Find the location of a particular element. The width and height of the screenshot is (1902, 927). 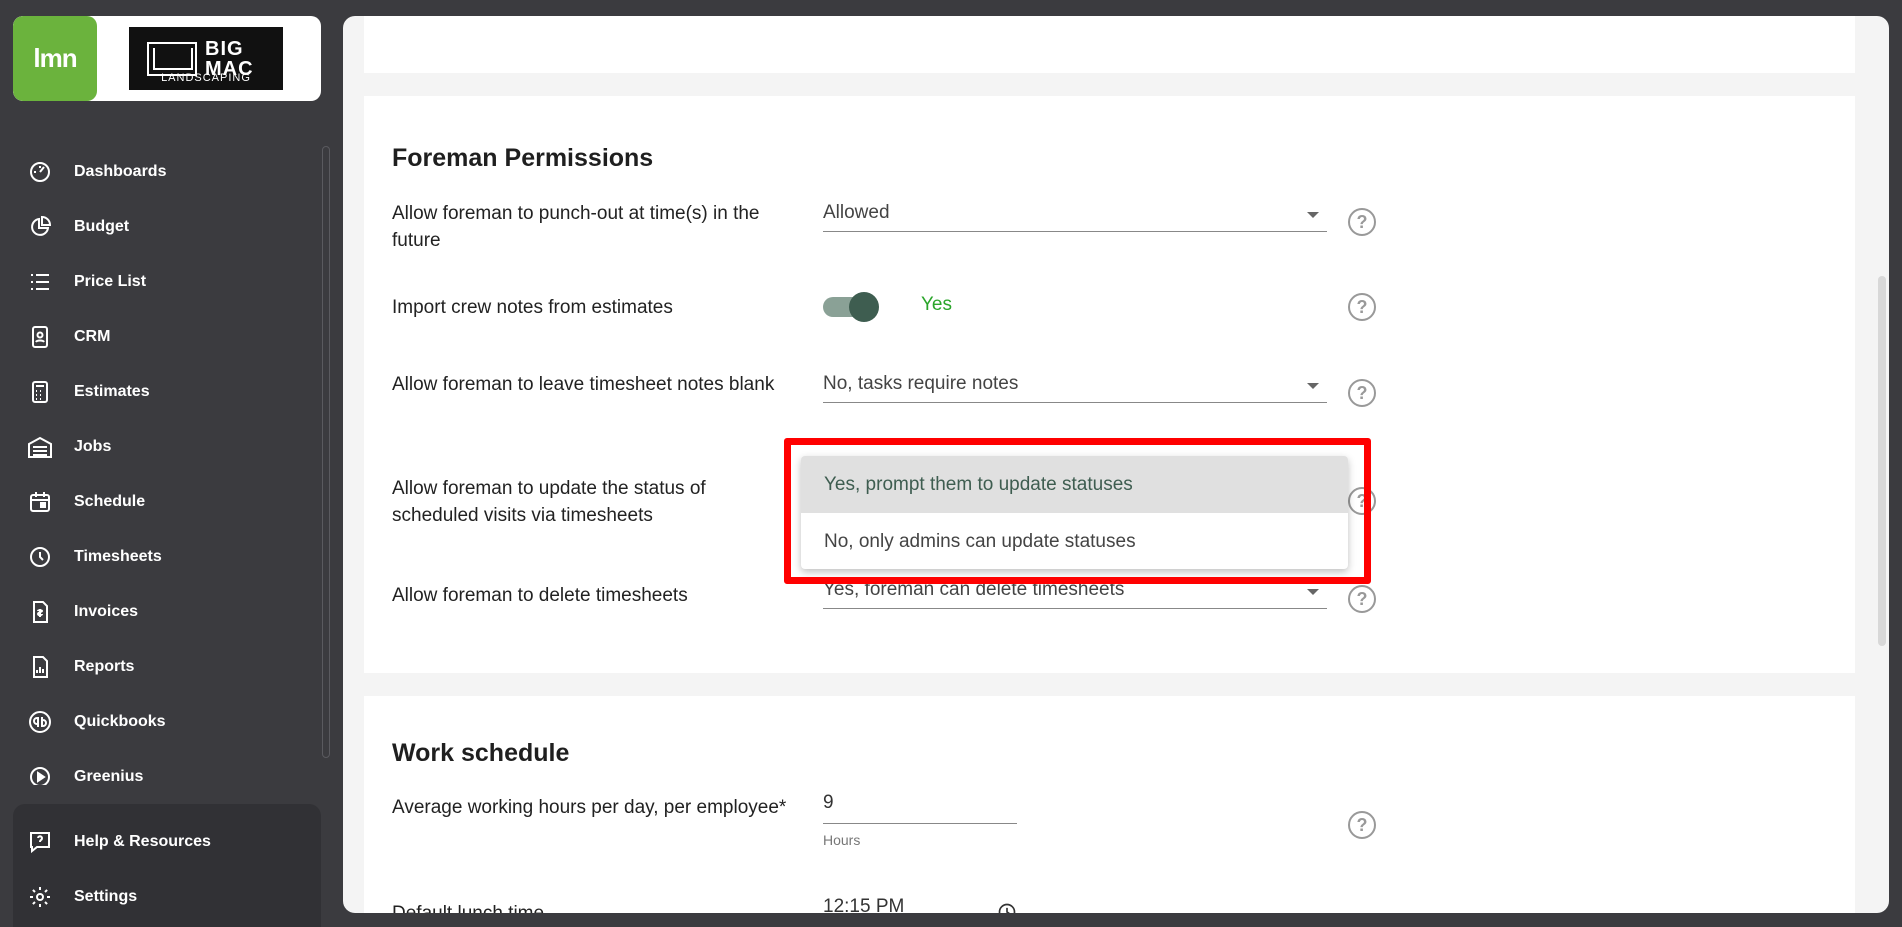

company-logo-line1: BIG is located at coordinates (224, 48).